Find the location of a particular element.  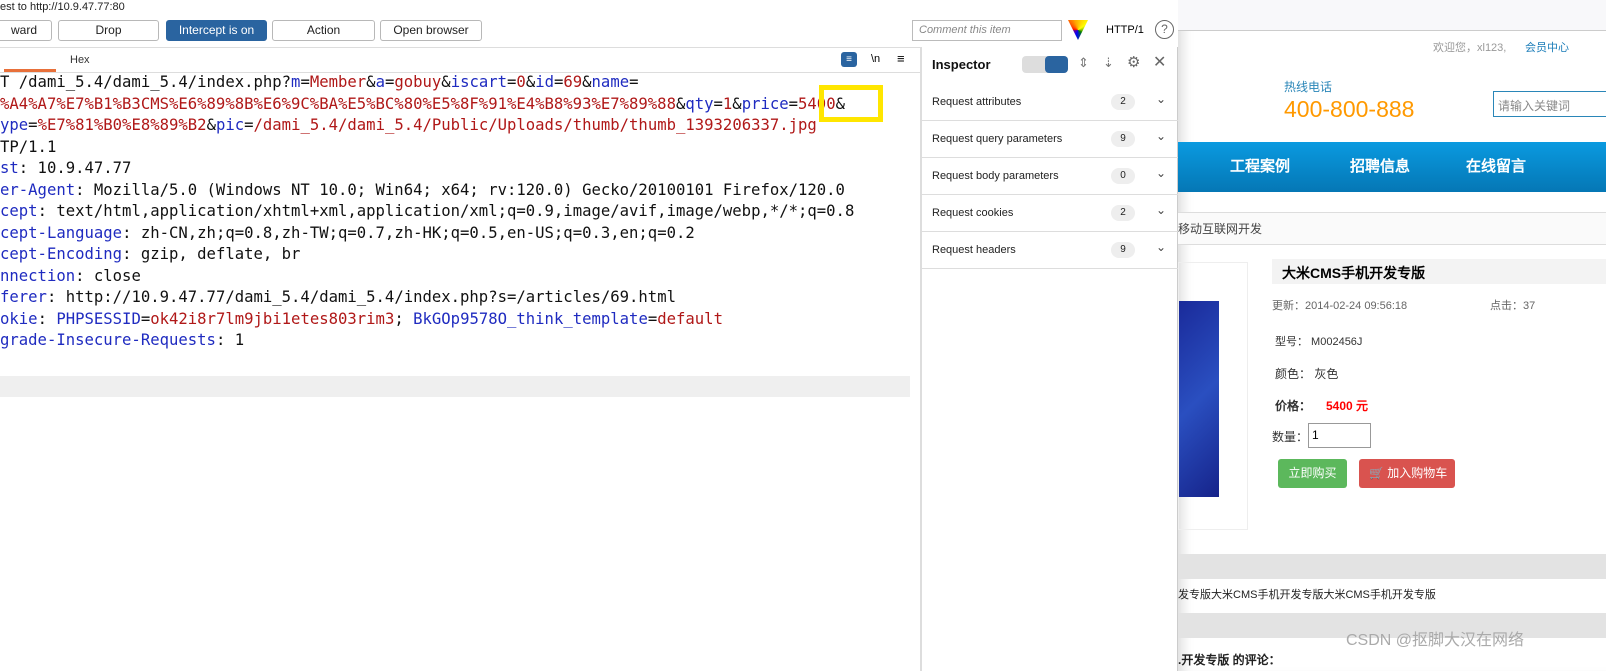

editor-empty-line is located at coordinates (455, 386).